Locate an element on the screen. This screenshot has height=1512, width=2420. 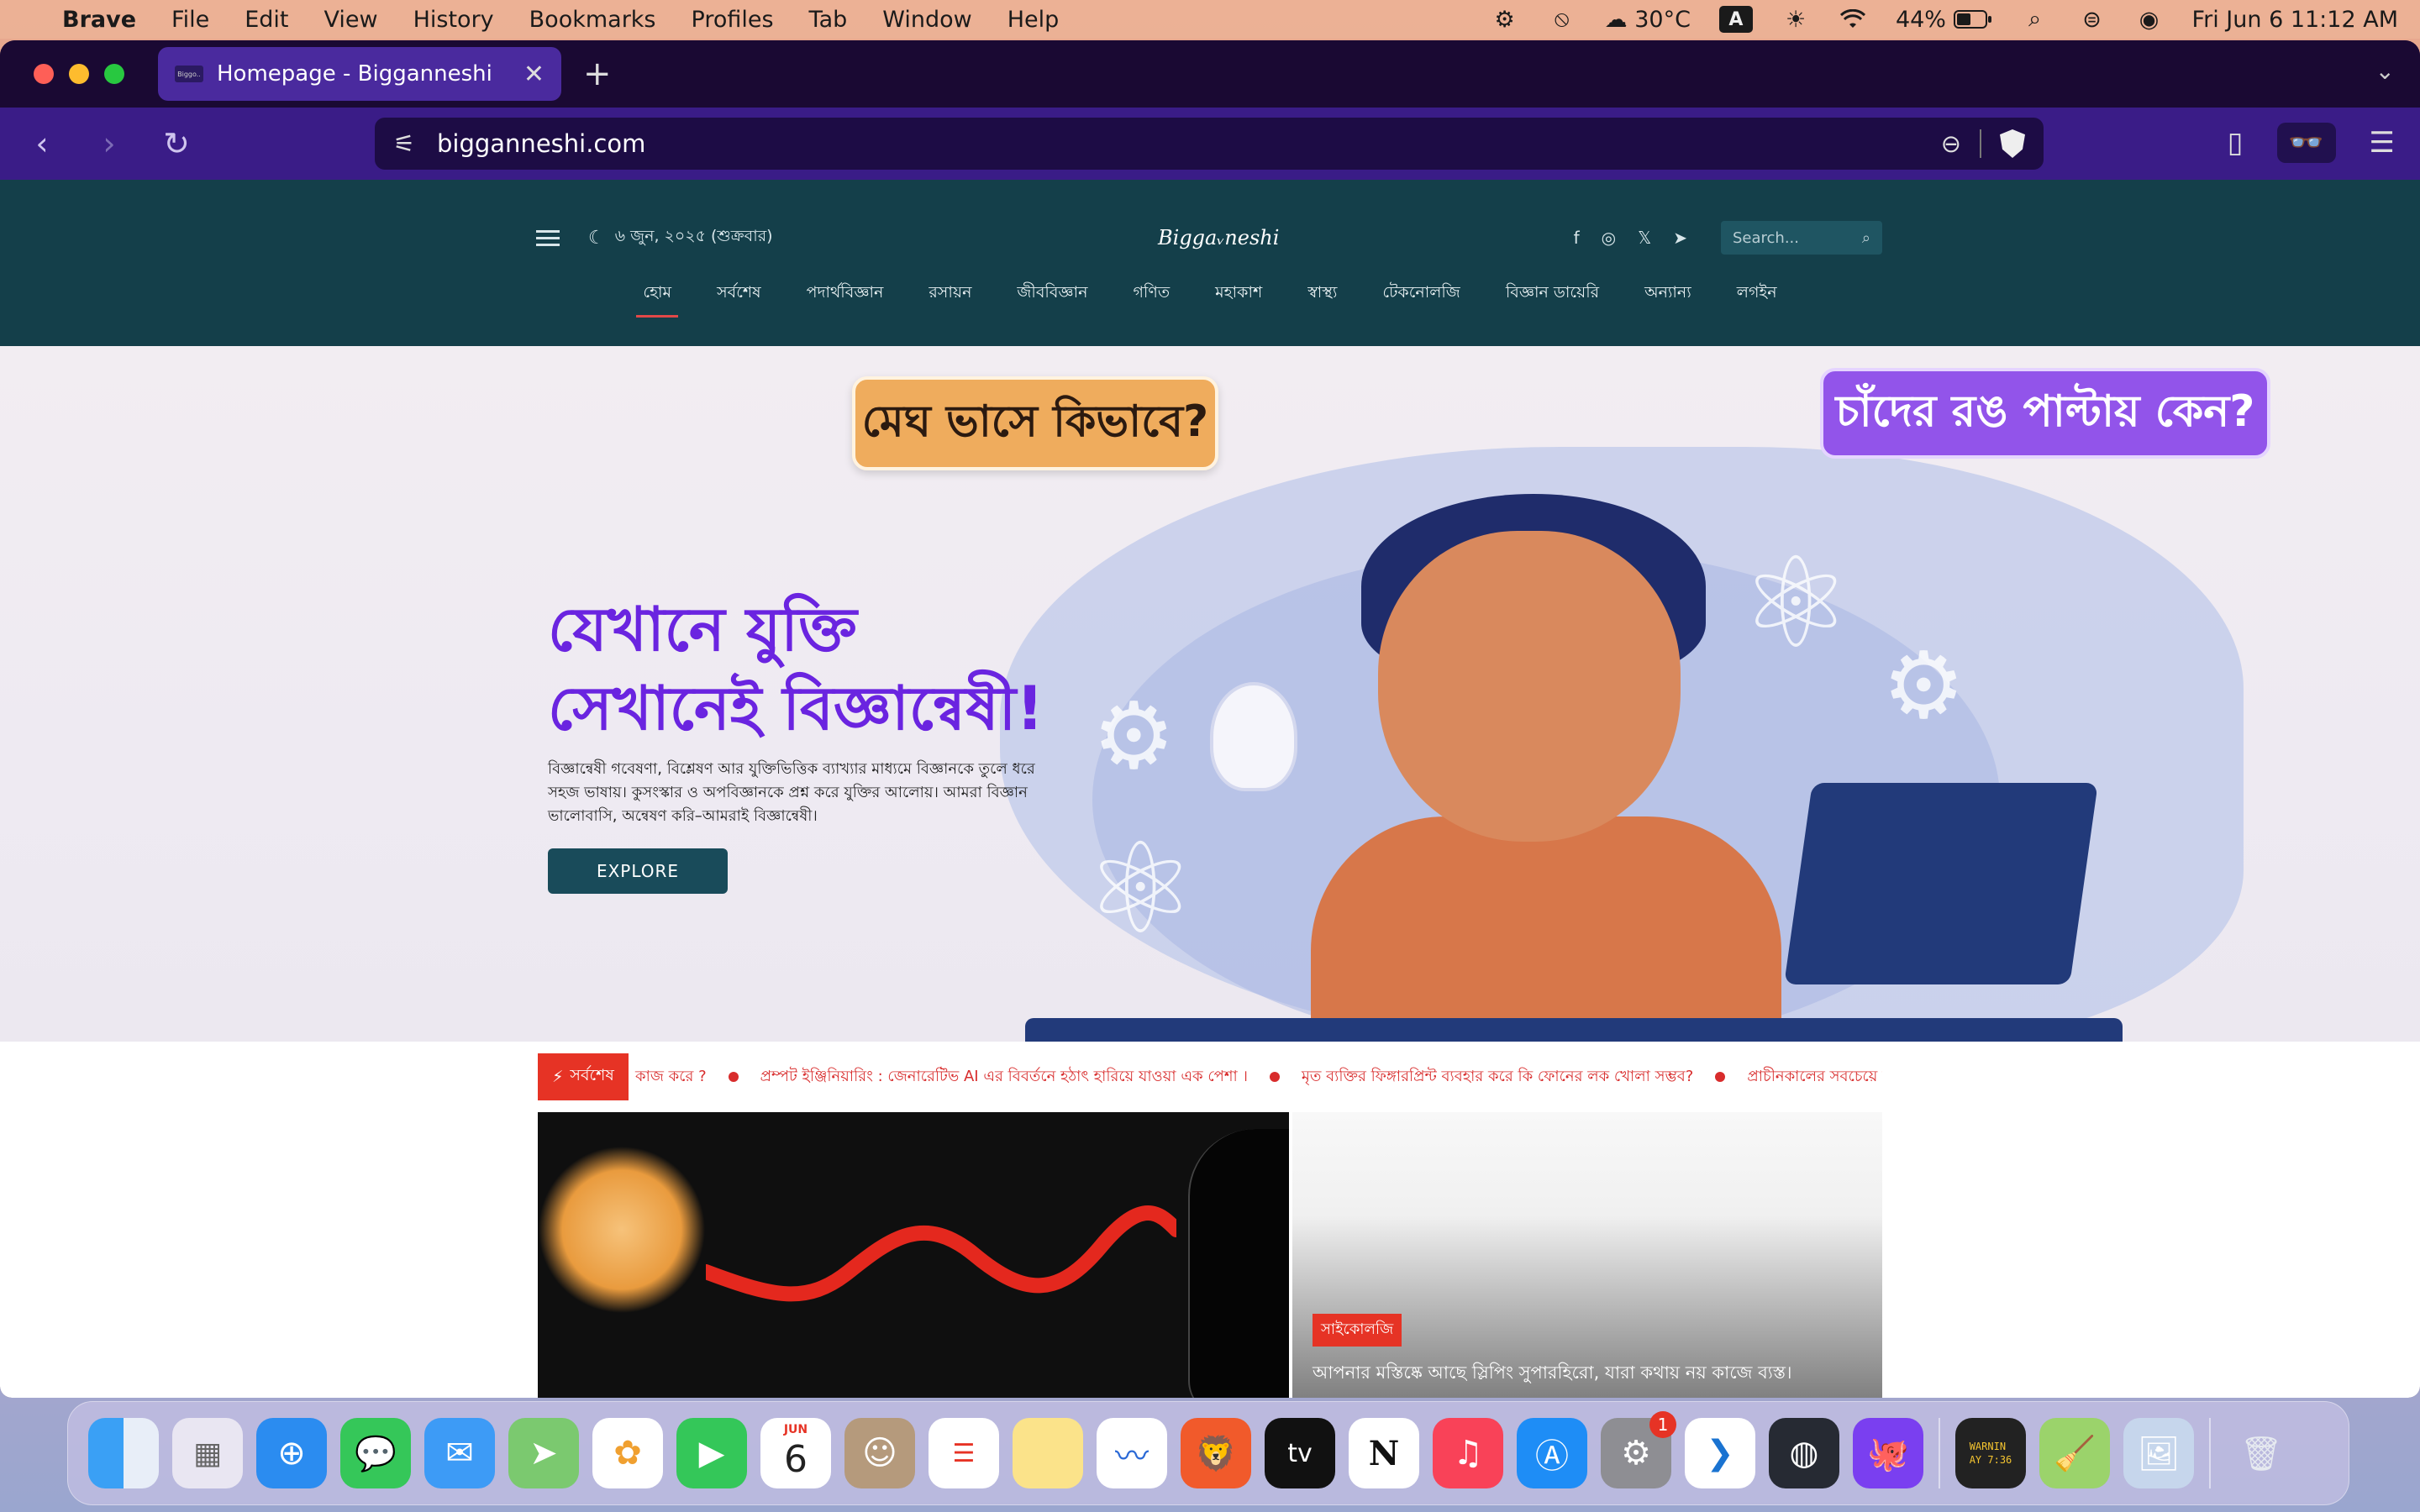
contacts-icon: ☺ is located at coordinates (879, 1453).